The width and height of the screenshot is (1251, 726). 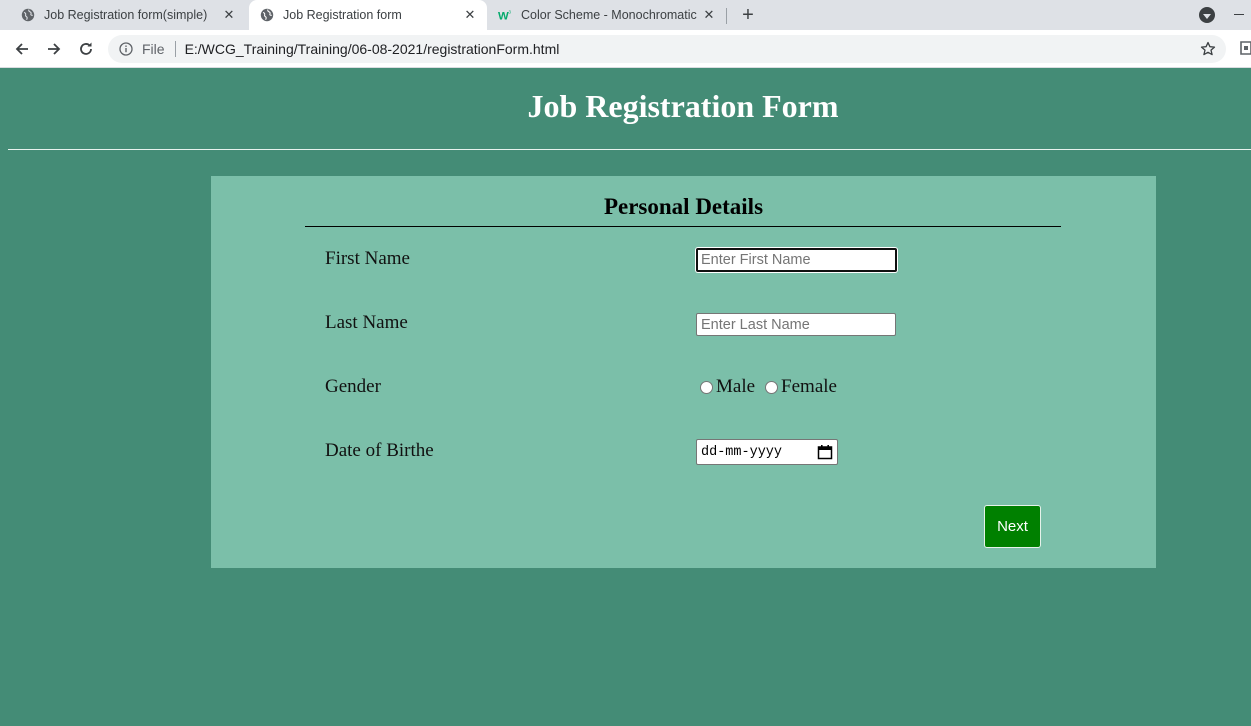 I want to click on dob-date-input: dd-mm-yyyy, so click(x=767, y=452).